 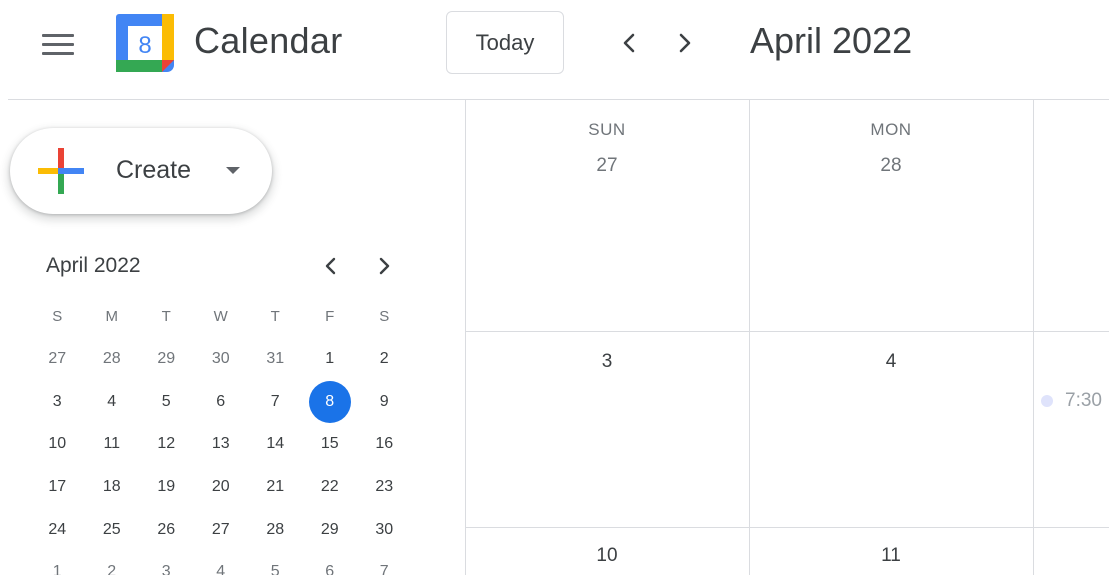 I want to click on mini-calendar-day: 10, so click(x=57, y=444).